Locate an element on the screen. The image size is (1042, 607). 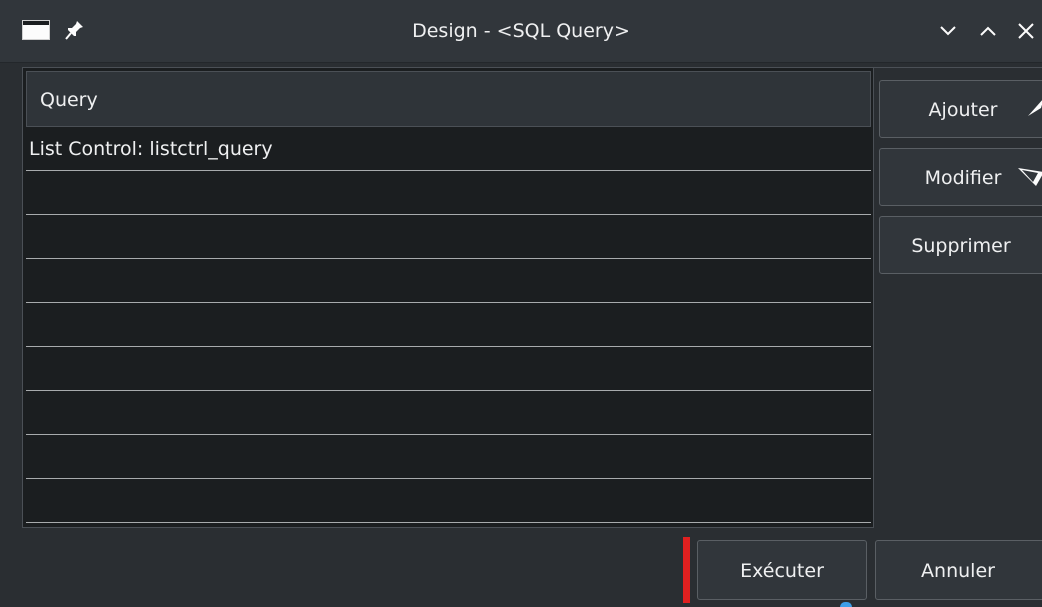
cancel-button: Annuler is located at coordinates (958, 570).